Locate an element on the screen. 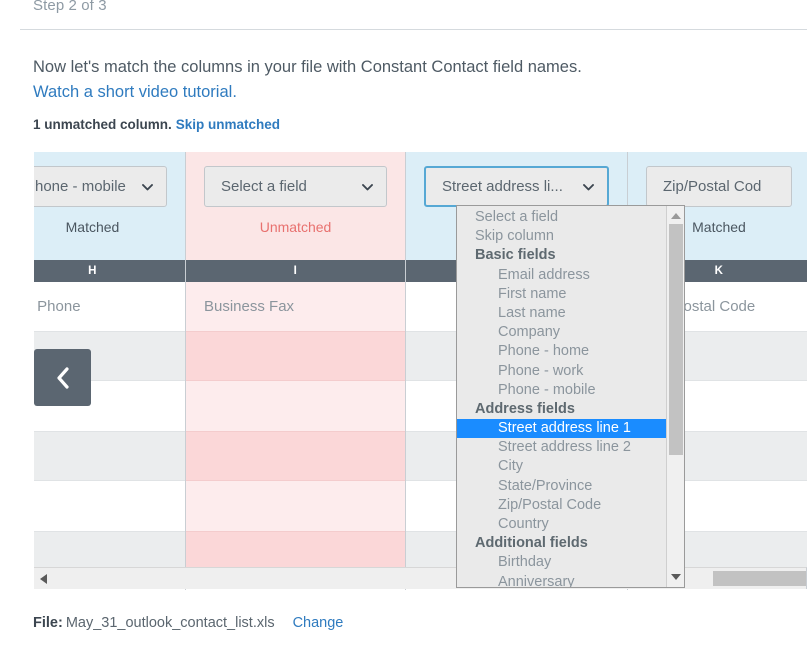 The height and width of the screenshot is (649, 807). field-select-h-value: hone - mobile is located at coordinates (80, 186).